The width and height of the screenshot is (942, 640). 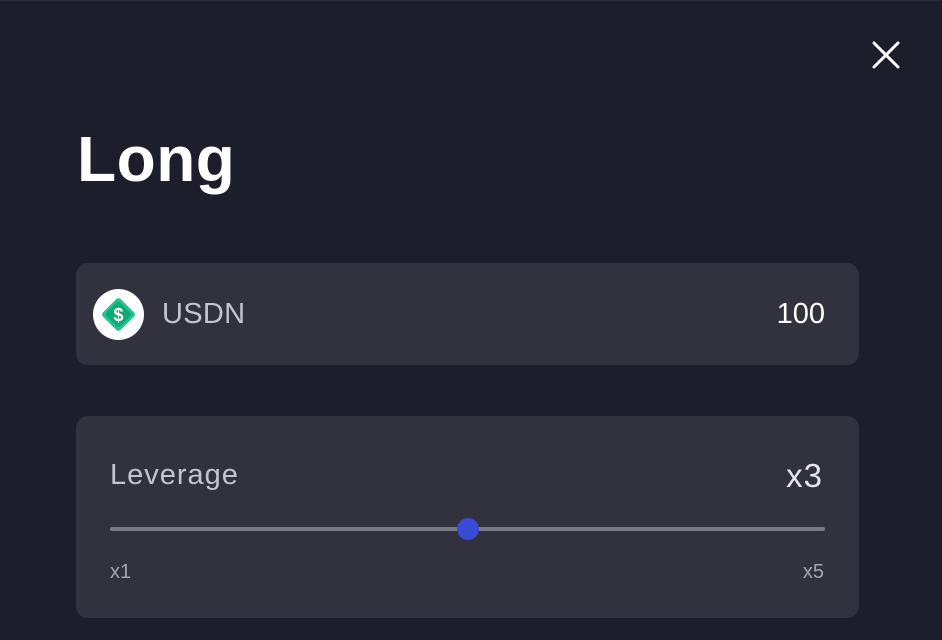 I want to click on leverage-value: x3, so click(x=804, y=475).